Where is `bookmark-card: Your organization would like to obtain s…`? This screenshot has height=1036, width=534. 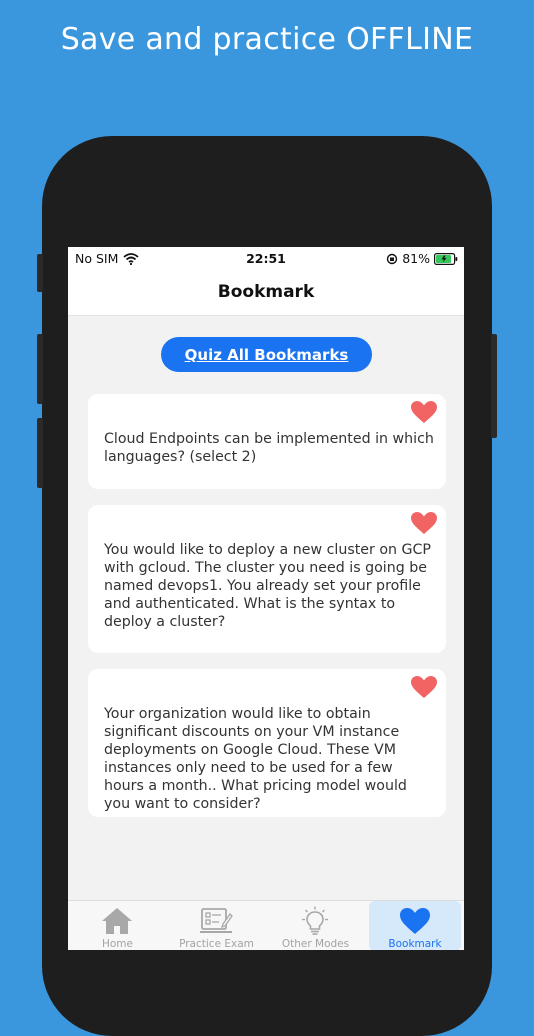 bookmark-card: Your organization would like to obtain s… is located at coordinates (267, 743).